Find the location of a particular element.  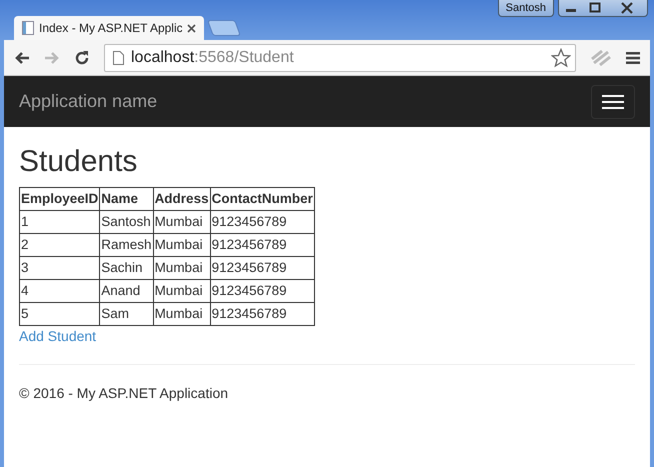

add-student-link: Add Student is located at coordinates (327, 336).